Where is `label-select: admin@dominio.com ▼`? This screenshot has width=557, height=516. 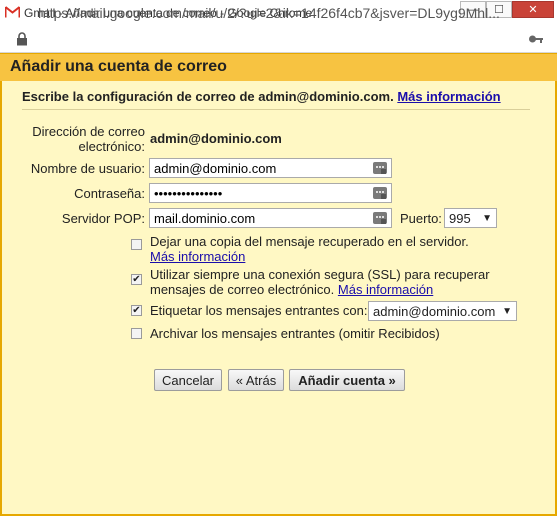 label-select: admin@dominio.com ▼ is located at coordinates (442, 311).